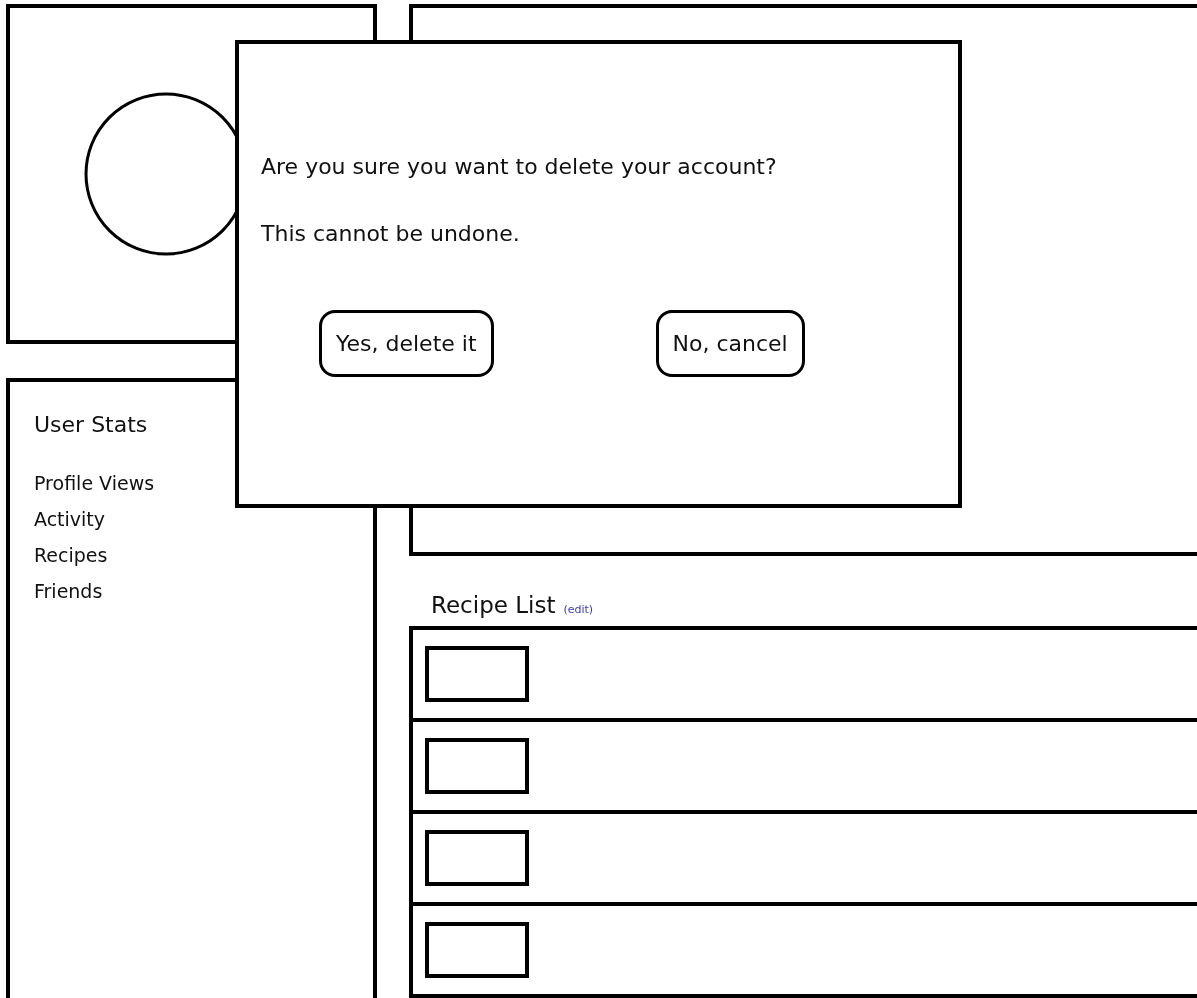 The width and height of the screenshot is (1197, 998). I want to click on dialog-button: Yes, delete it, so click(406, 343).